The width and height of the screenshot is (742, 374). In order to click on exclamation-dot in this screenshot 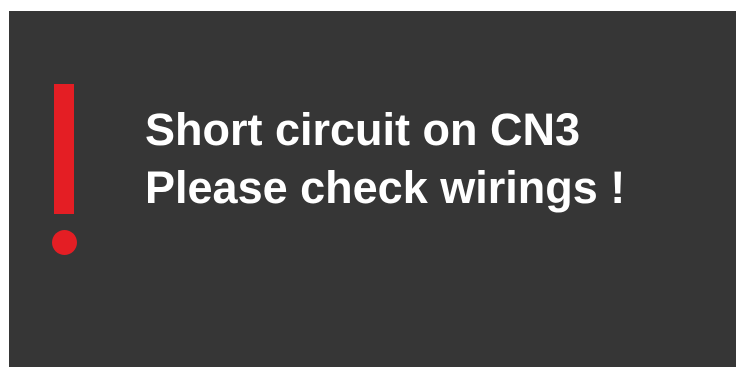, I will do `click(64, 242)`.